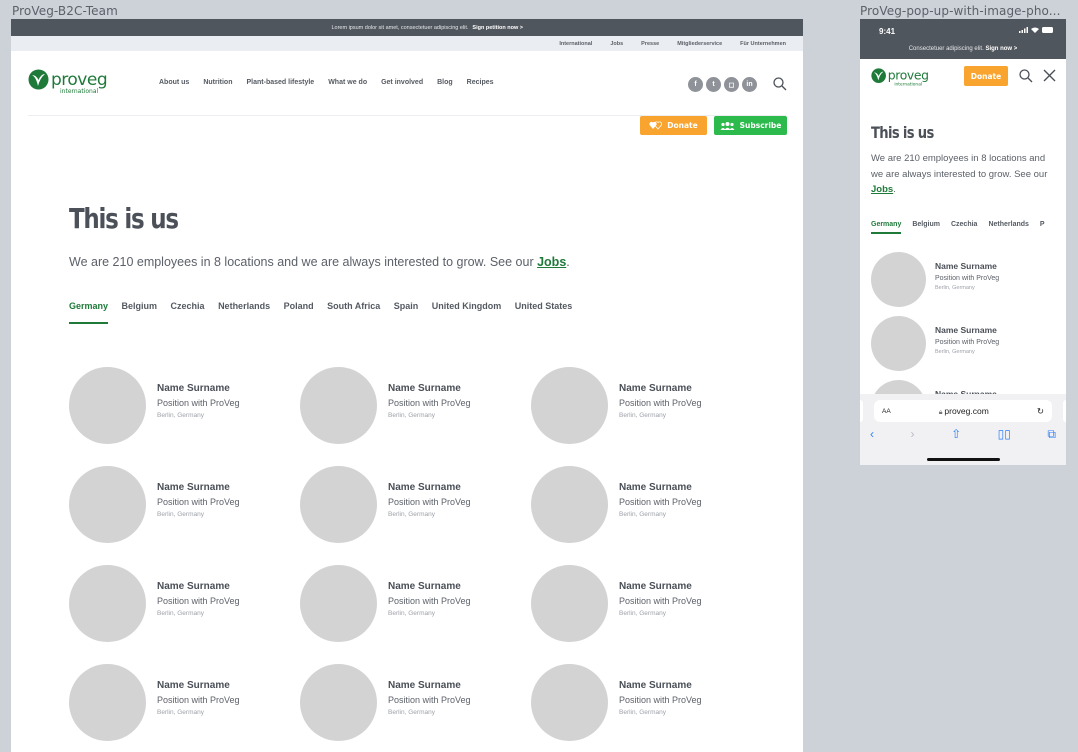 The image size is (1078, 752). What do you see at coordinates (244, 310) in the screenshot?
I see `tab-netherlands: Netherlands` at bounding box center [244, 310].